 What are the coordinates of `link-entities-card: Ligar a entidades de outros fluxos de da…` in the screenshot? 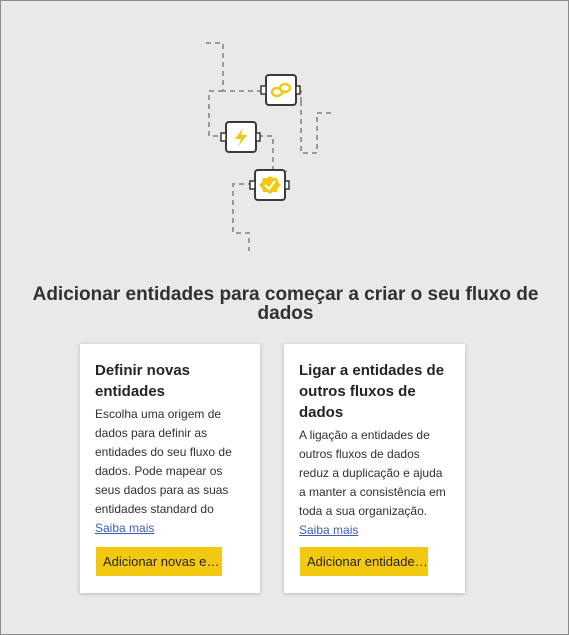 It's located at (374, 468).